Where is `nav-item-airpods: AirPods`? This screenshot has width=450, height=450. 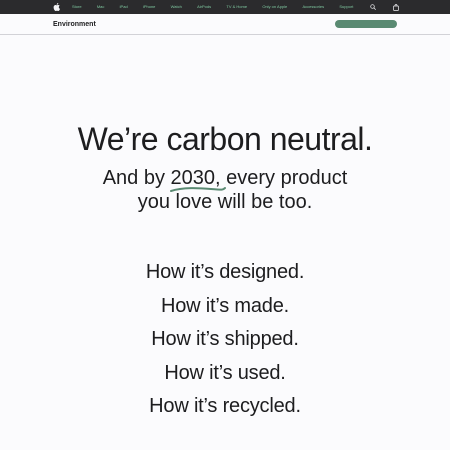
nav-item-airpods: AirPods is located at coordinates (204, 7).